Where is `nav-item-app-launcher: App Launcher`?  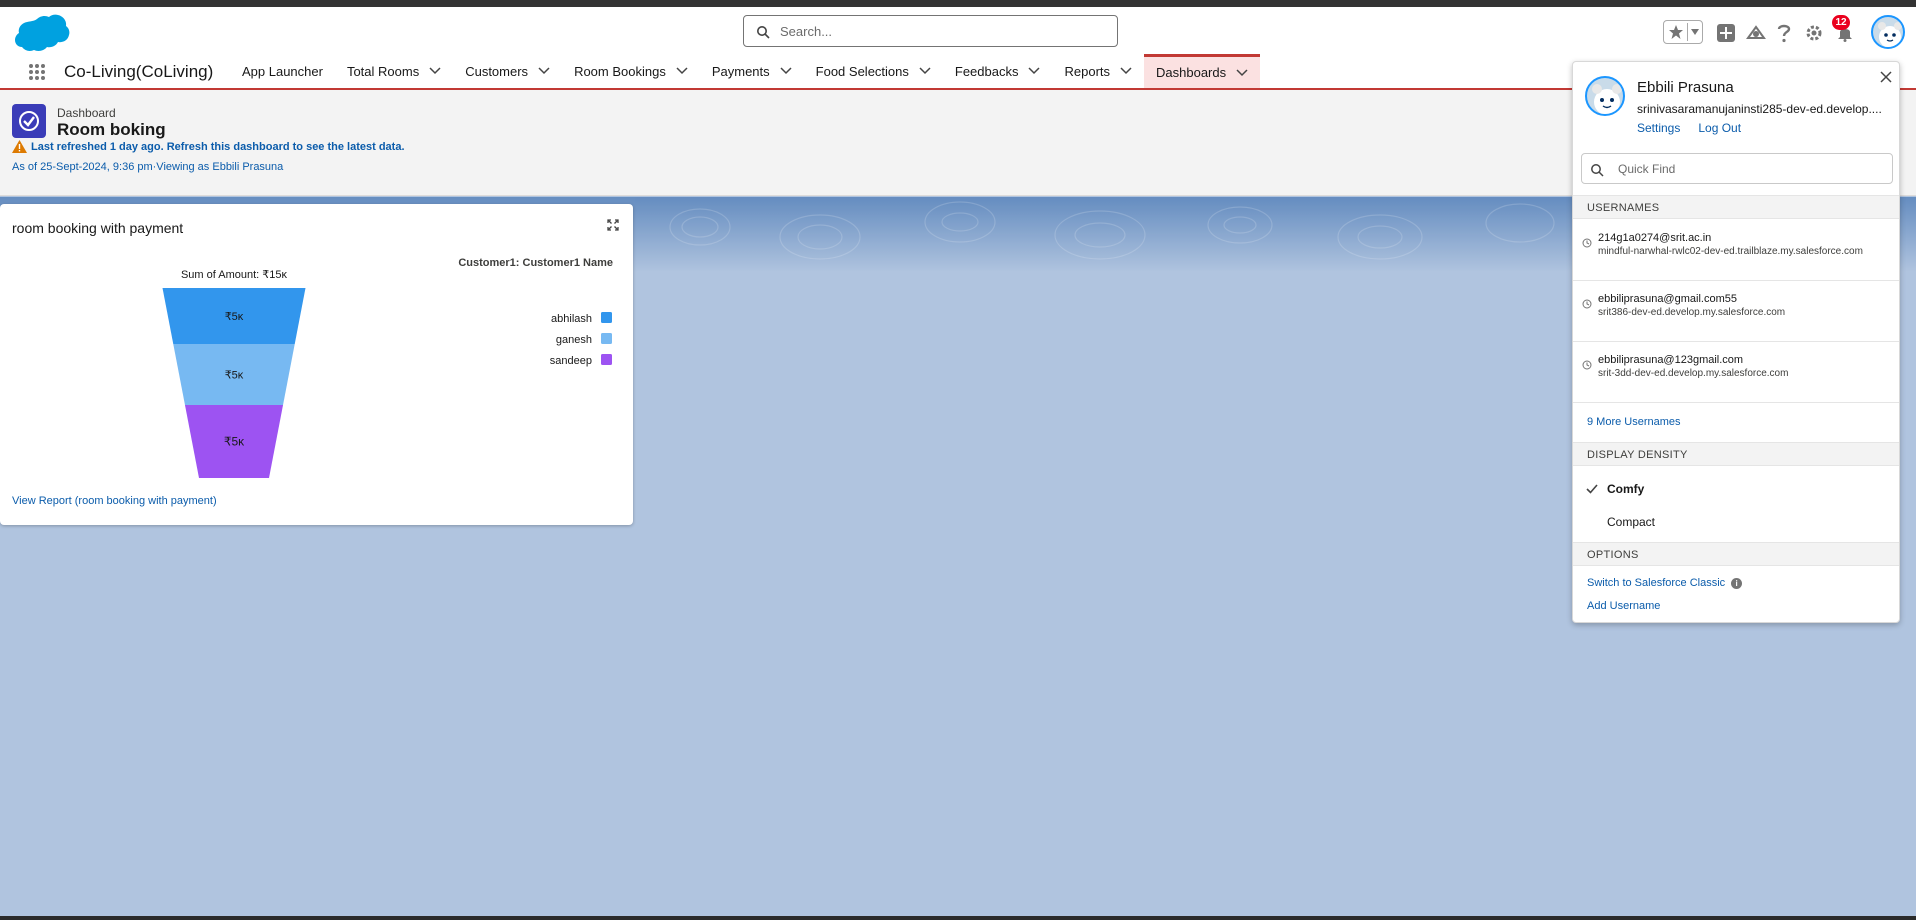 nav-item-app-launcher: App Launcher is located at coordinates (282, 71).